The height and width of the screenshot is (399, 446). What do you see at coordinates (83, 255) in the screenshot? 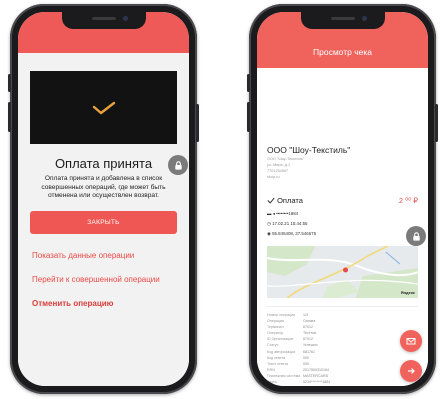
I see `show-operation-data-link: Показать данные операции` at bounding box center [83, 255].